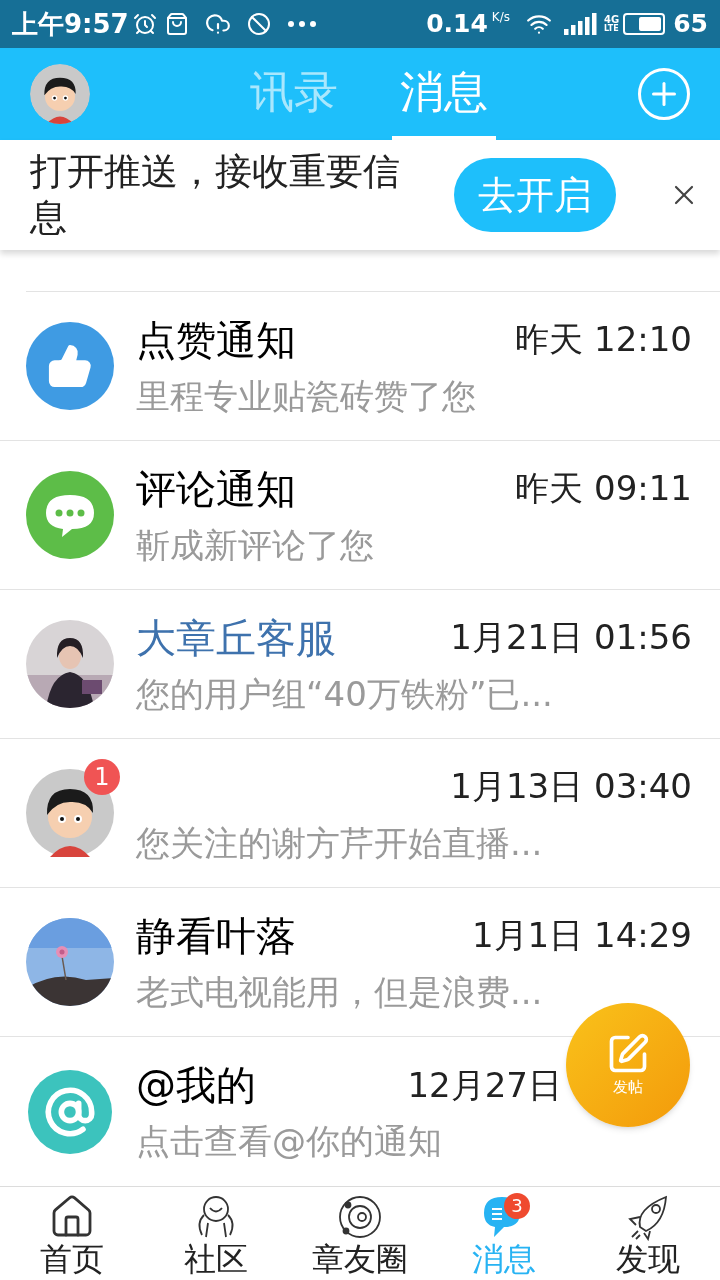 The image size is (720, 1280). What do you see at coordinates (216, 489) in the screenshot?
I see `sender-name: 评论通知` at bounding box center [216, 489].